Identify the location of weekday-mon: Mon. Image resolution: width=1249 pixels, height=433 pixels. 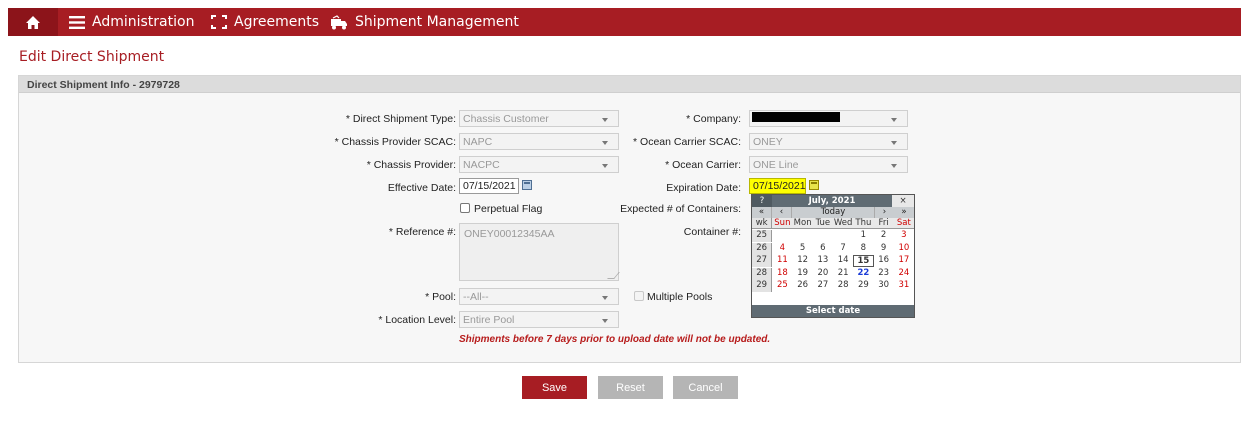
(802, 223).